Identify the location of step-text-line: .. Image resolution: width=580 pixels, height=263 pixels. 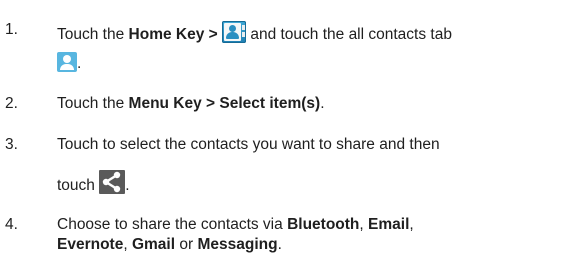
(69, 62).